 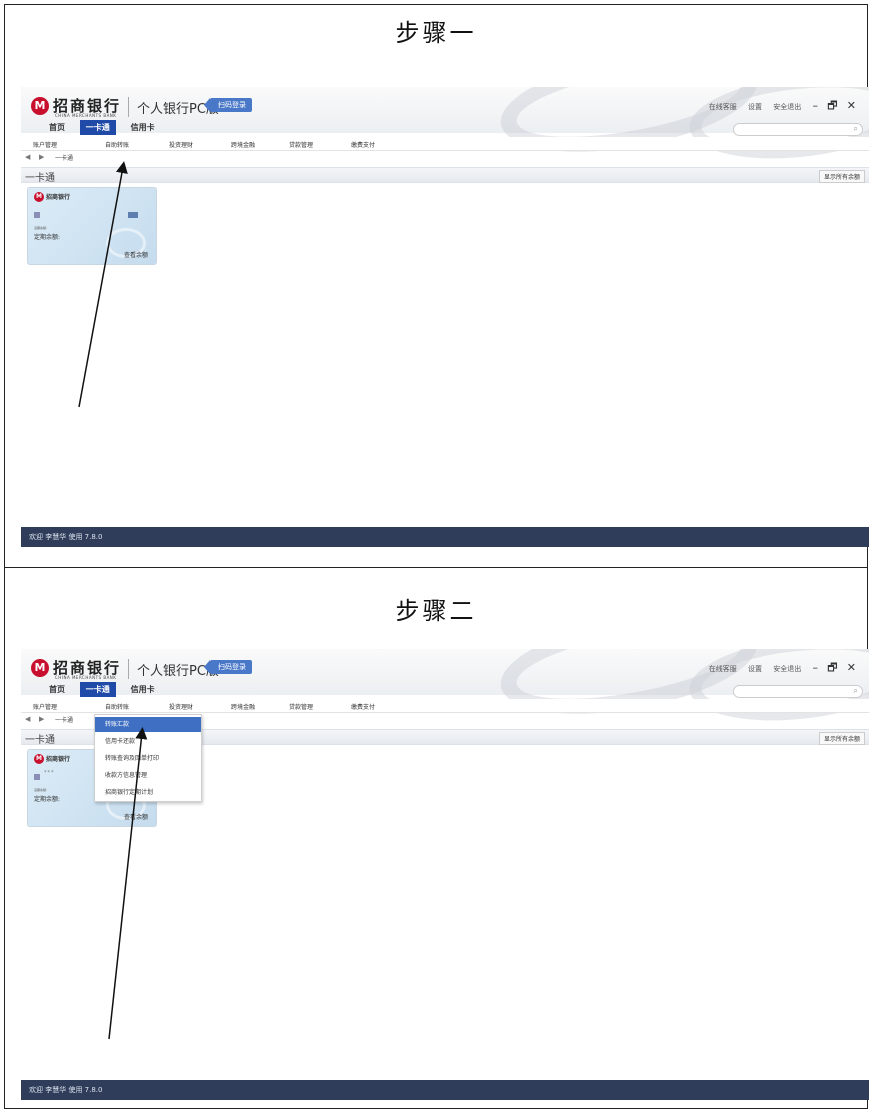 What do you see at coordinates (436, 33) in the screenshot?
I see `step-1-title: 步骤一` at bounding box center [436, 33].